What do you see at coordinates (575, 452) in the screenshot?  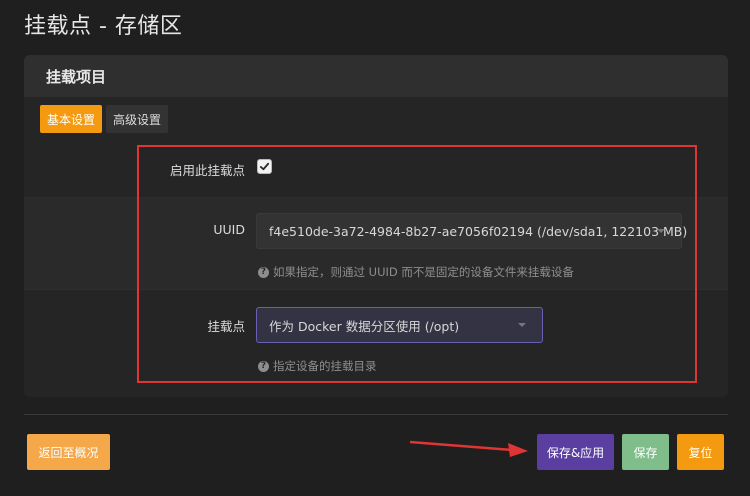 I see `save-apply-button: 保存&应用` at bounding box center [575, 452].